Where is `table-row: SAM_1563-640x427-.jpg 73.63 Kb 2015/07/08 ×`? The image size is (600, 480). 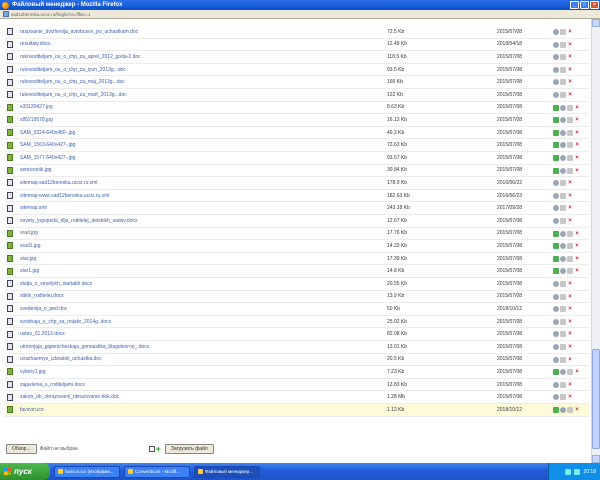 table-row: SAM_1563-640x427-.jpg 73.63 Kb 2015/07/08 × is located at coordinates (297, 145).